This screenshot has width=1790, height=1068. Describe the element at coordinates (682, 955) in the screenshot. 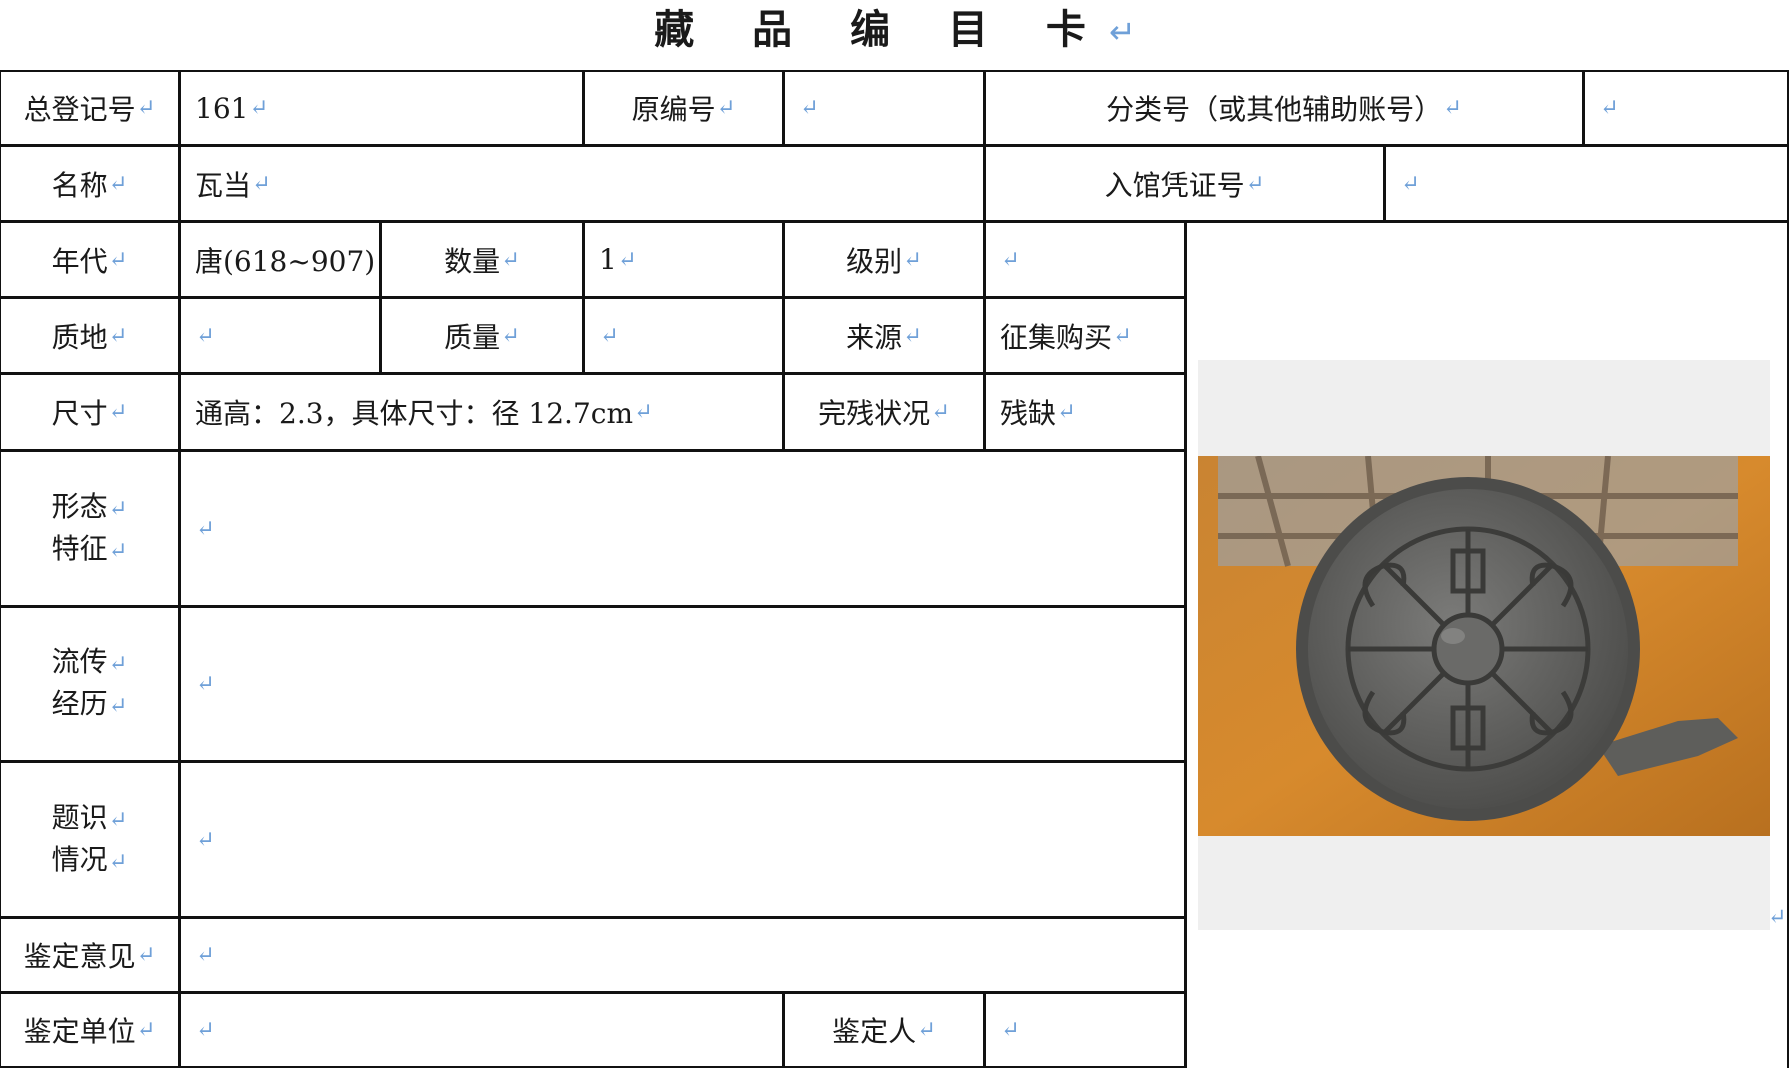

I see `value-appraisal-opinion: ↵` at that location.